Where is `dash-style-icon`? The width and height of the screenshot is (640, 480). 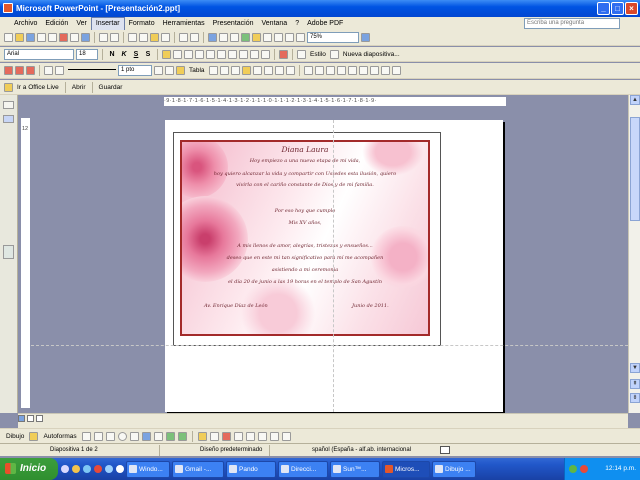 dash-style-icon is located at coordinates (250, 436).